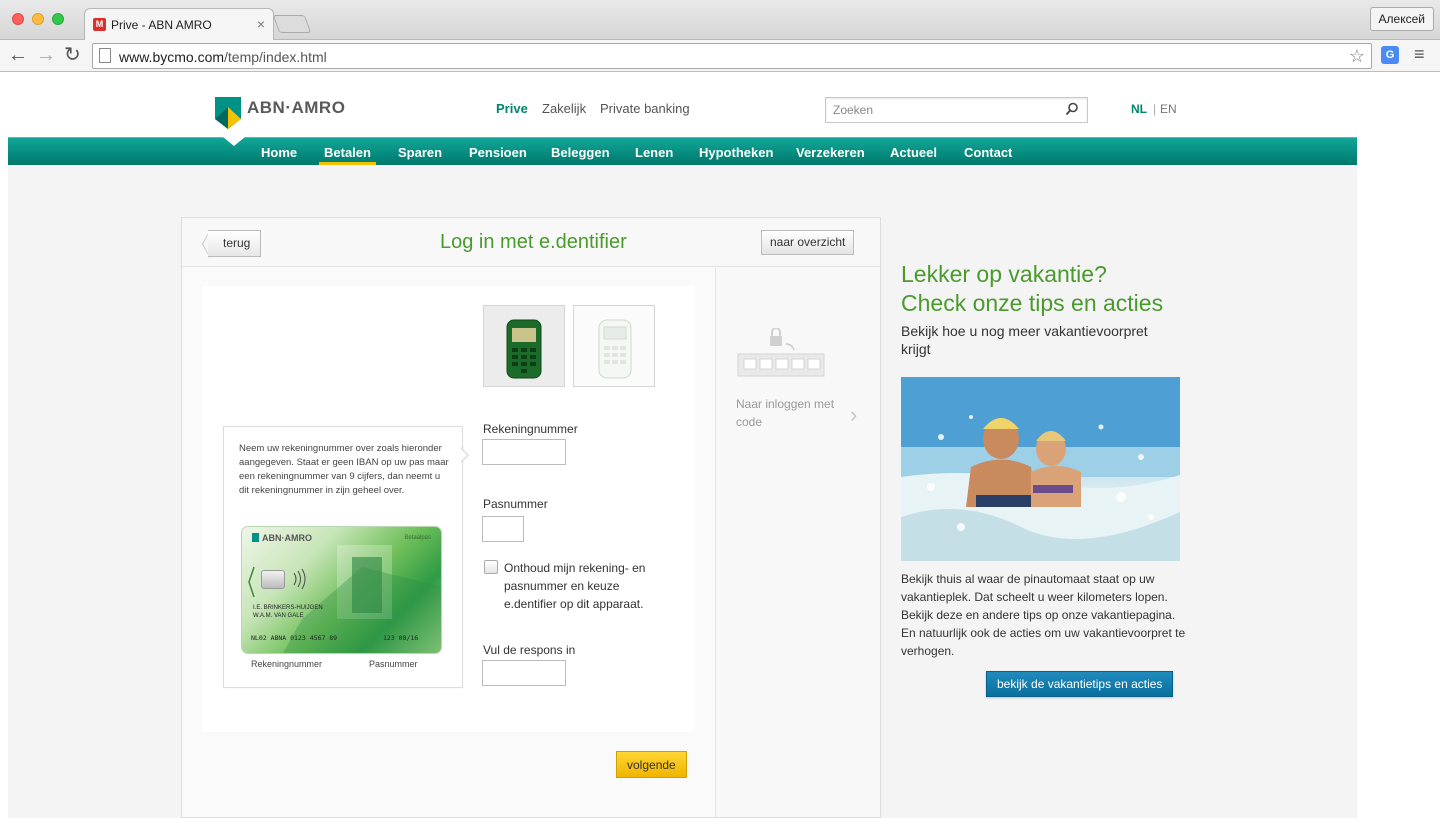 Image resolution: width=1440 pixels, height=818 pixels. I want to click on overview-button: naar overzicht, so click(808, 242).